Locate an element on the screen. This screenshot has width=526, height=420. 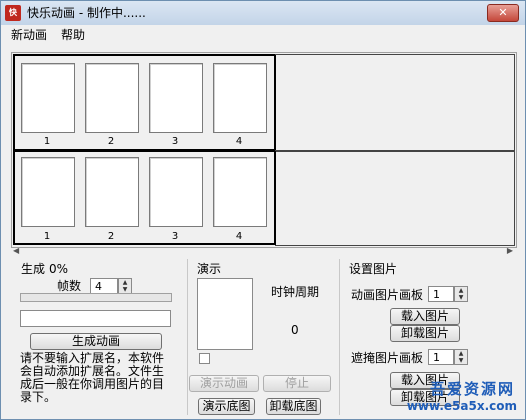
frame-strip-2-empty is located at coordinates (395, 198).